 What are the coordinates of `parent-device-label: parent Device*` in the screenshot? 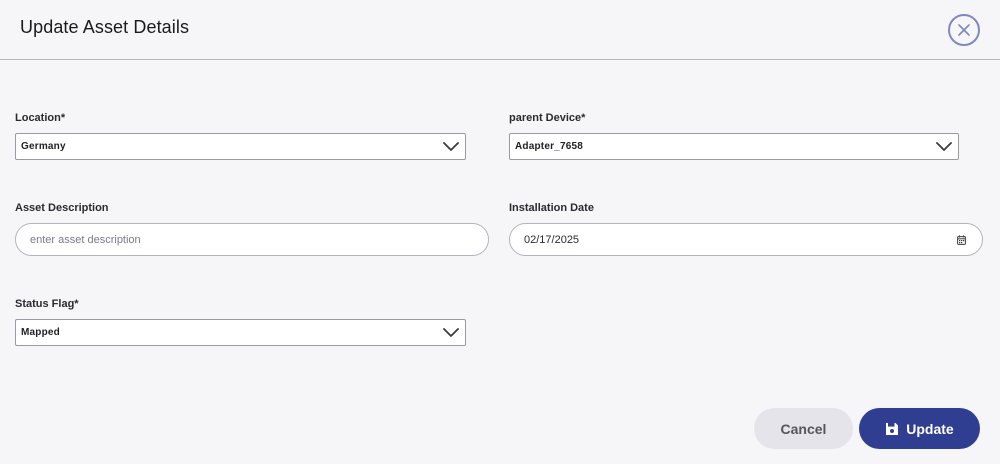 It's located at (547, 118).